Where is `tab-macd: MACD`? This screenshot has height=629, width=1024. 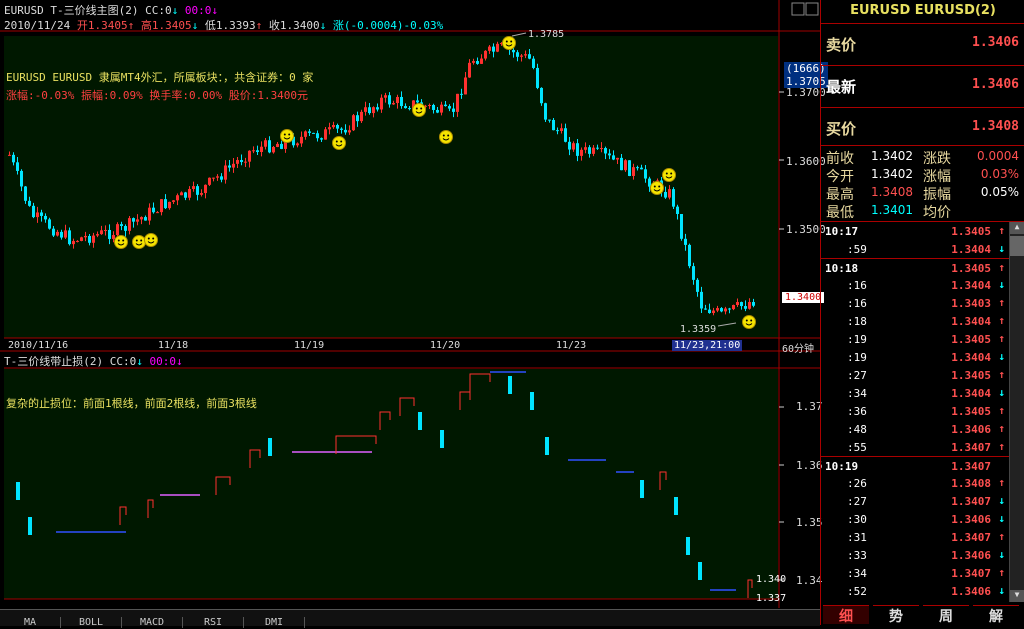
tab-macd: MACD is located at coordinates (152, 622).